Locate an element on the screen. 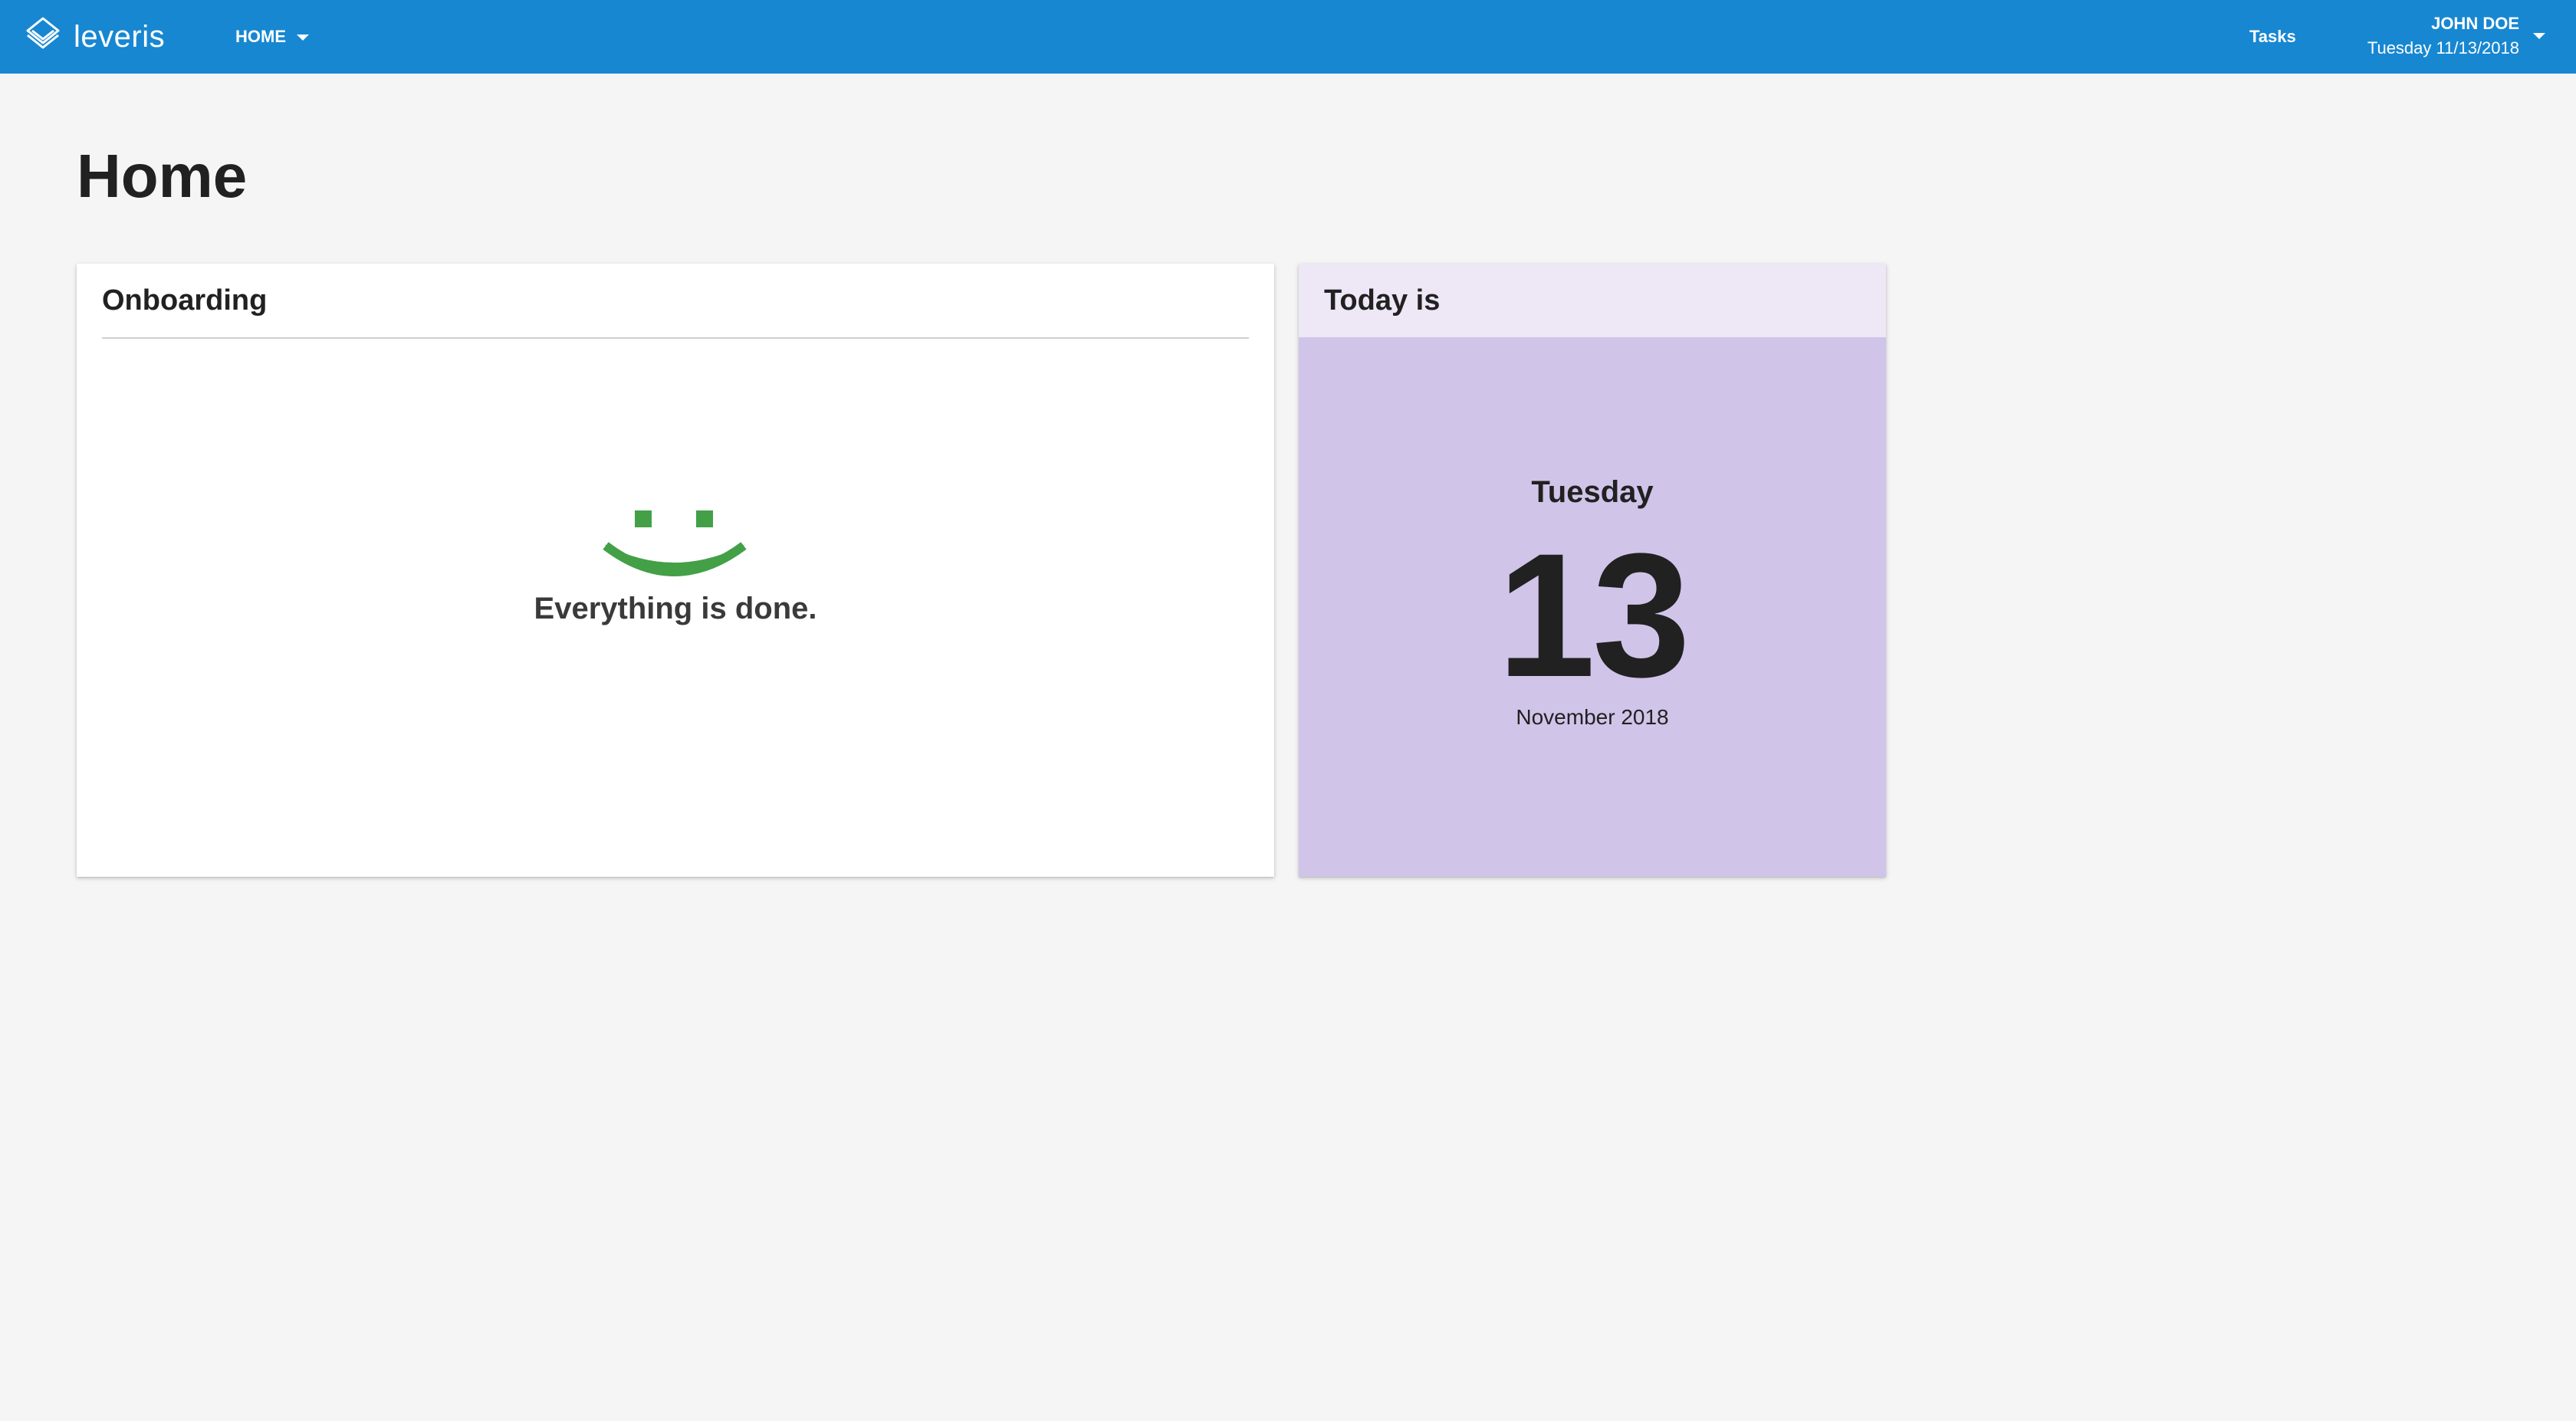 This screenshot has height=1421, width=2576. today-weekday: Tuesday is located at coordinates (1593, 492).